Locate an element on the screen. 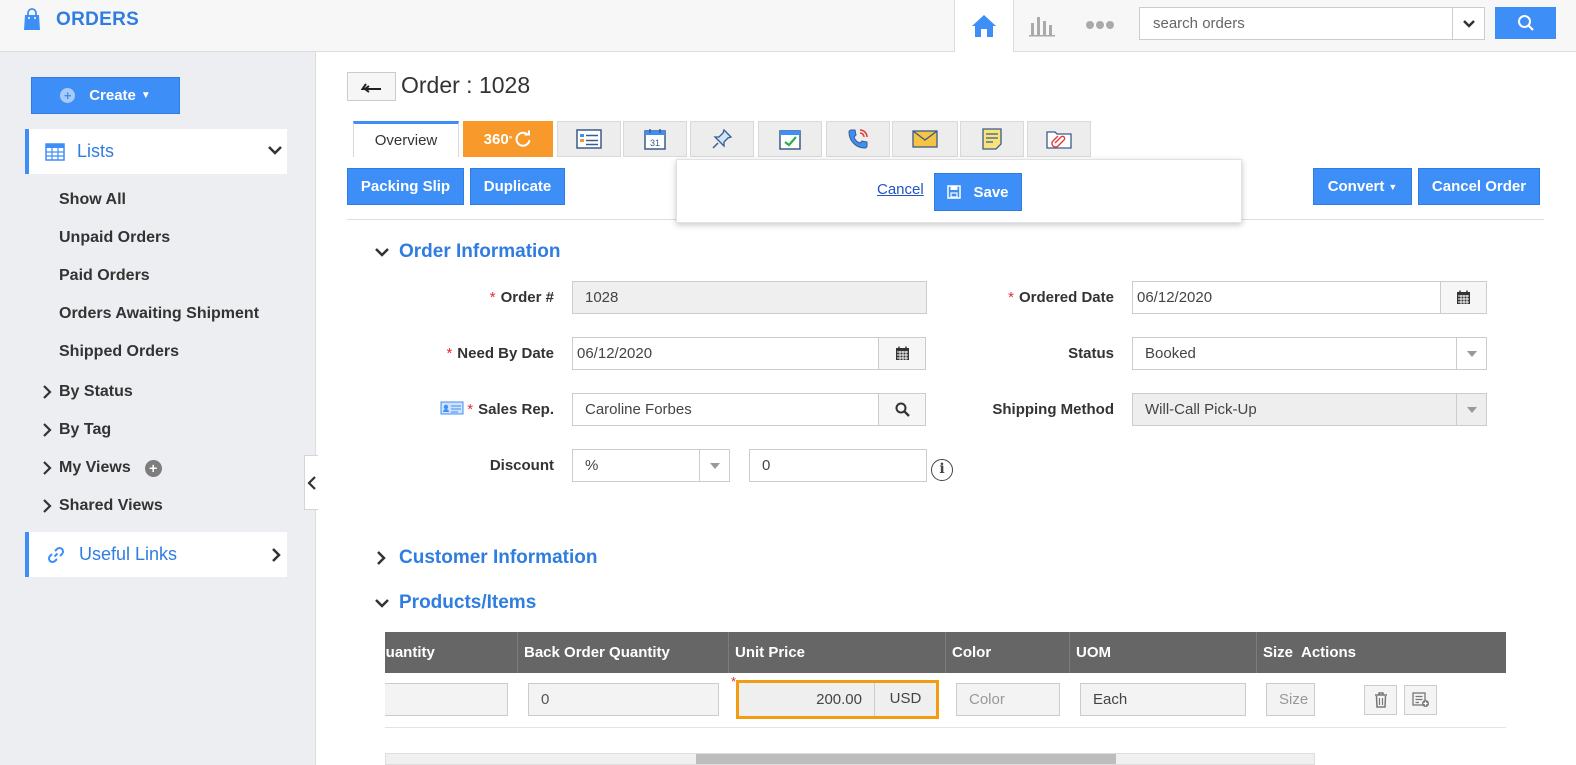 This screenshot has height=765, width=1576. quantity-field is located at coordinates (446, 699).